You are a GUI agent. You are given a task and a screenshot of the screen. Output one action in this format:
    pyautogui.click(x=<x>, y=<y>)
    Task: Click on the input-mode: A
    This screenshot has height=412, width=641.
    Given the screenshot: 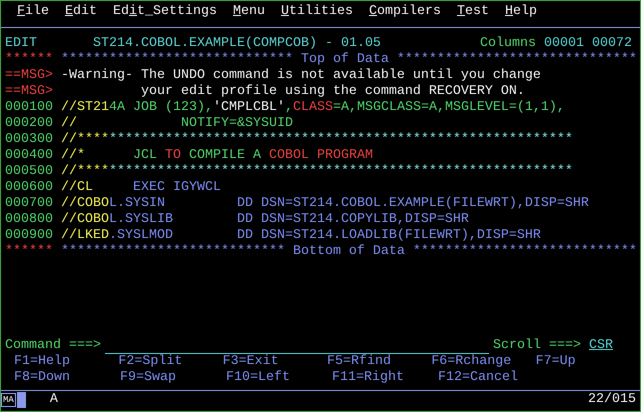 What is the action you would take?
    pyautogui.click(x=54, y=400)
    